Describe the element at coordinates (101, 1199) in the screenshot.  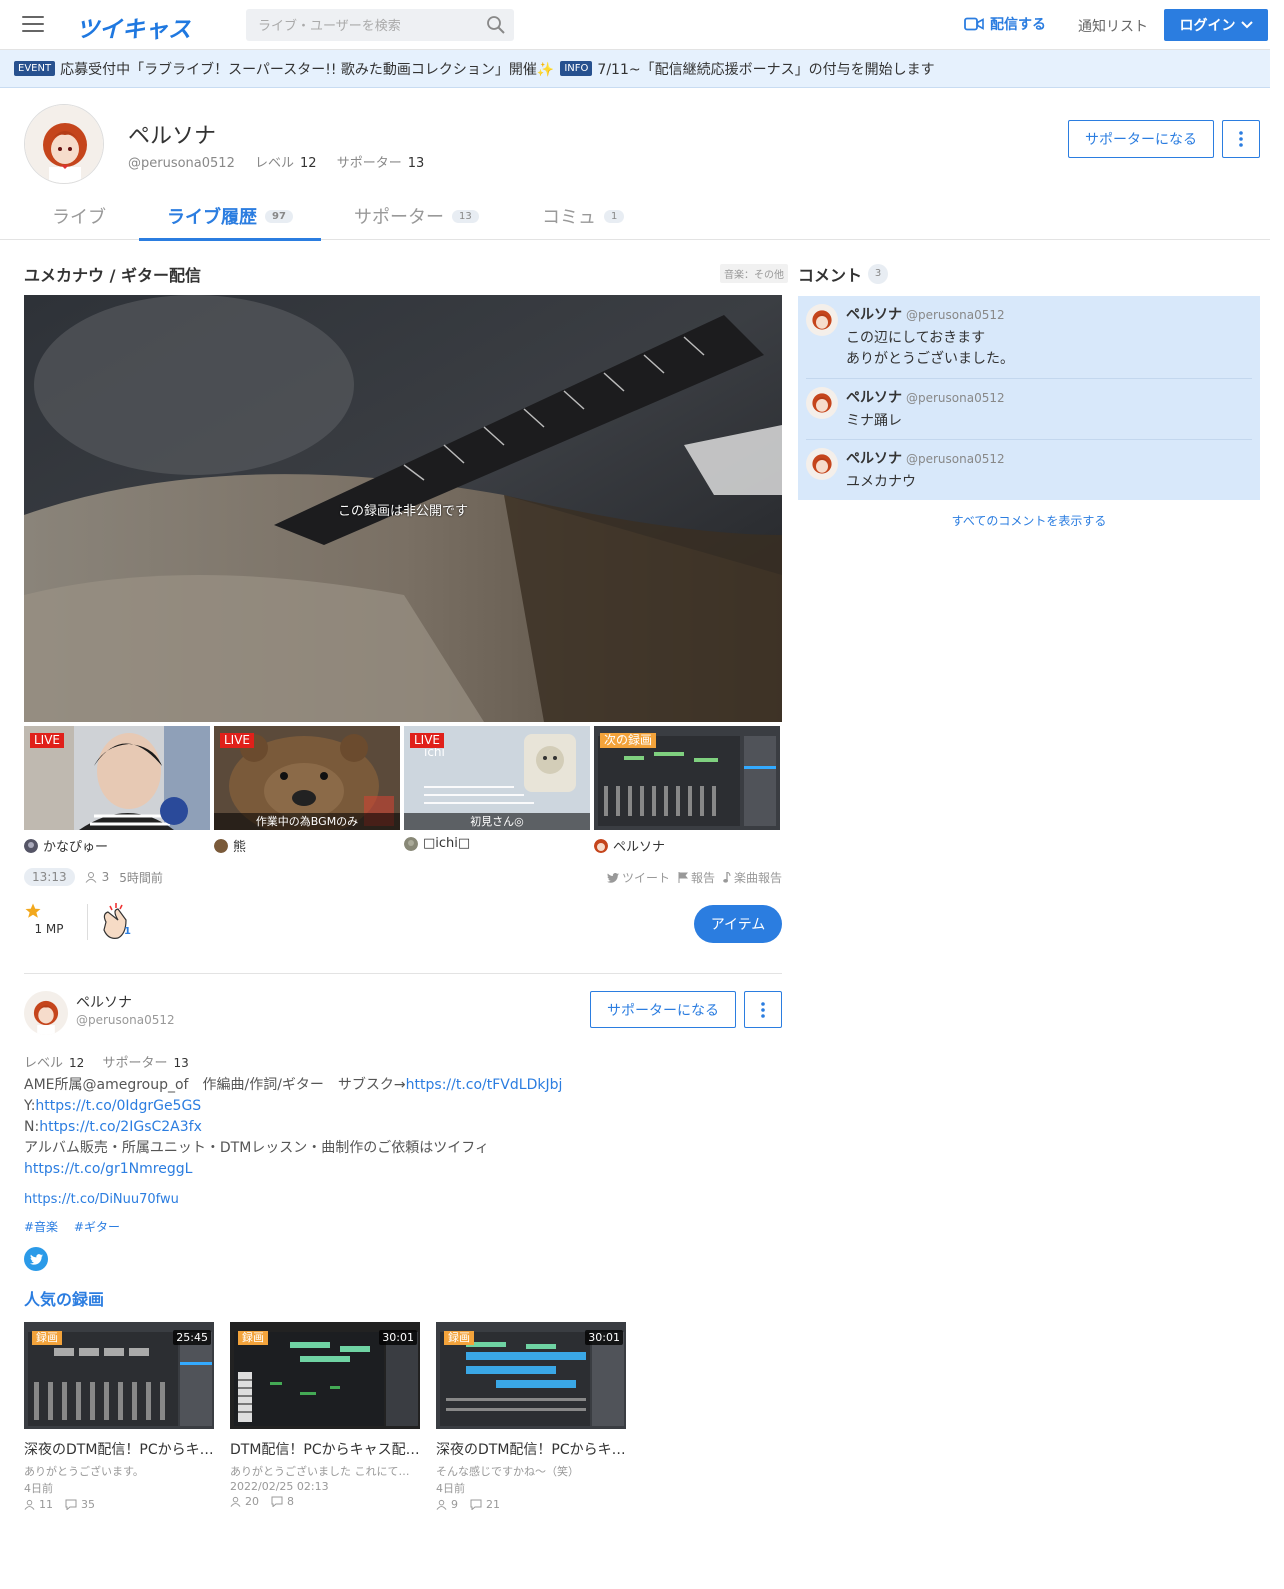
I see `user-link: https://t.co/DiNuu70fwu` at that location.